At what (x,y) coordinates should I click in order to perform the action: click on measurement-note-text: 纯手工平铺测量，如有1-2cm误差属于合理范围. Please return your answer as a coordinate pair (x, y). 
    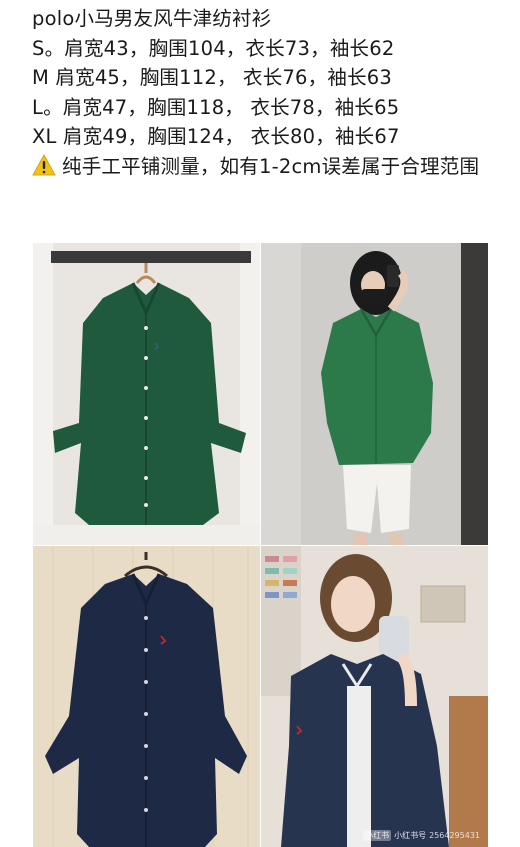
    Looking at the image, I should click on (271, 166).